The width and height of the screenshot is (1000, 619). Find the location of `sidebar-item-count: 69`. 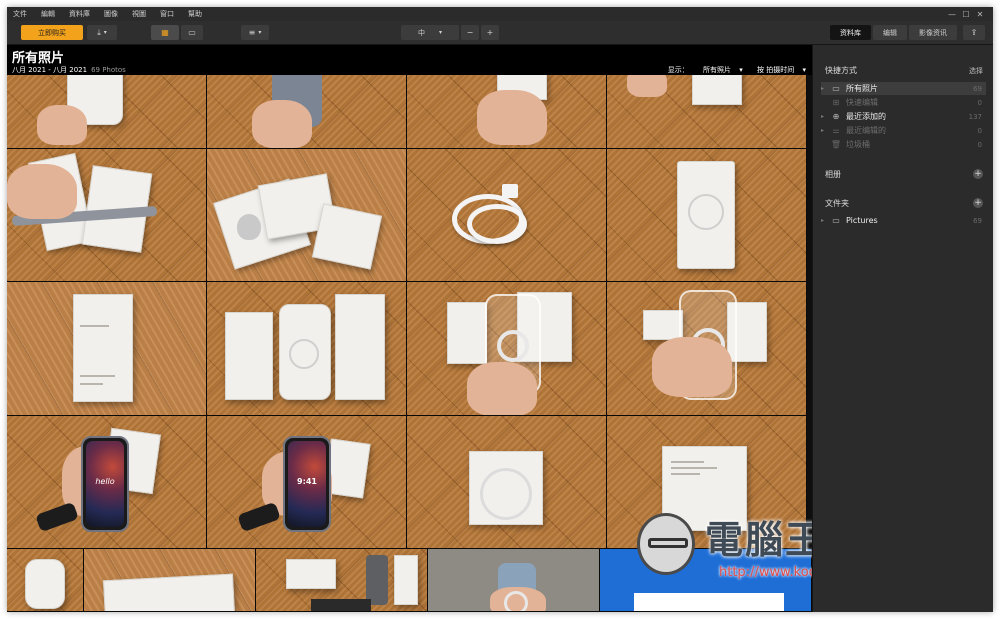

sidebar-item-count: 69 is located at coordinates (977, 88).